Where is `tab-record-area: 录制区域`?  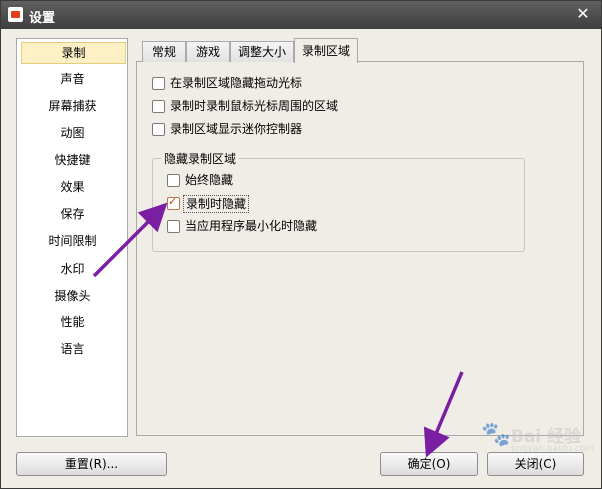
tab-record-area: 录制区域 is located at coordinates (326, 50).